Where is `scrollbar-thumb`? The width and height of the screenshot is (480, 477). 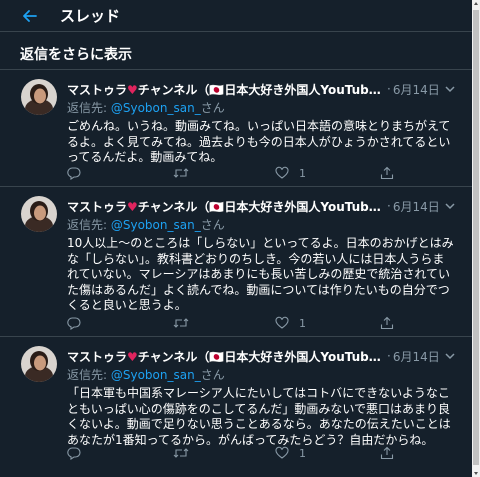 scrollbar-thumb is located at coordinates (476, 237).